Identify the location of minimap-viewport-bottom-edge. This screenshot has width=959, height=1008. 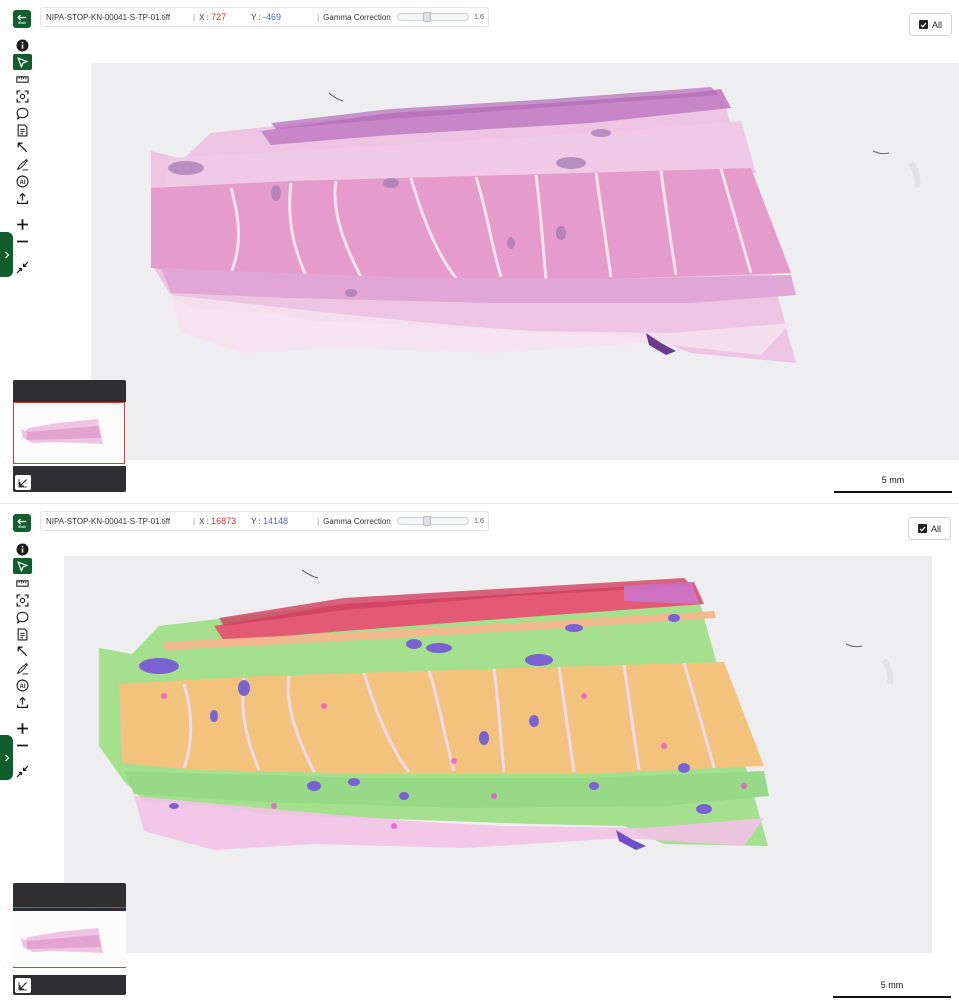
(69, 967).